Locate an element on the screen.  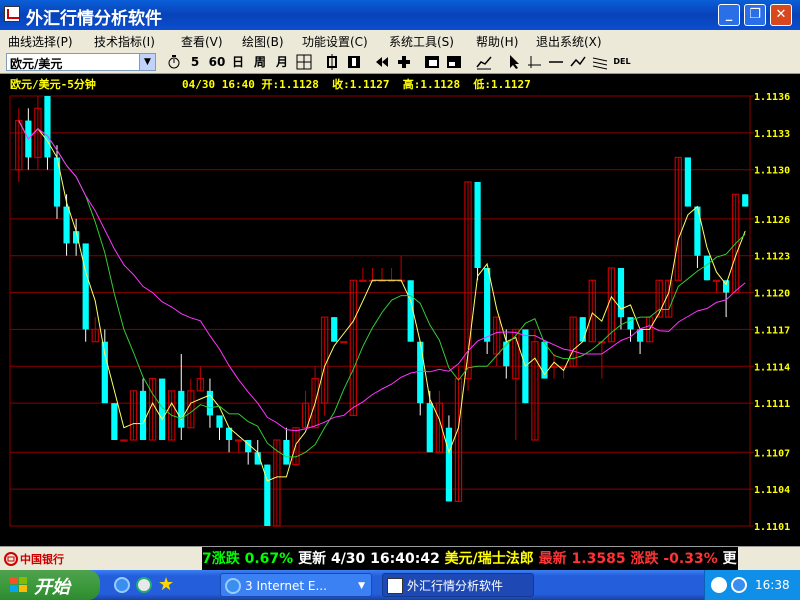
delete-drawing-button: DEL is located at coordinates (622, 62).